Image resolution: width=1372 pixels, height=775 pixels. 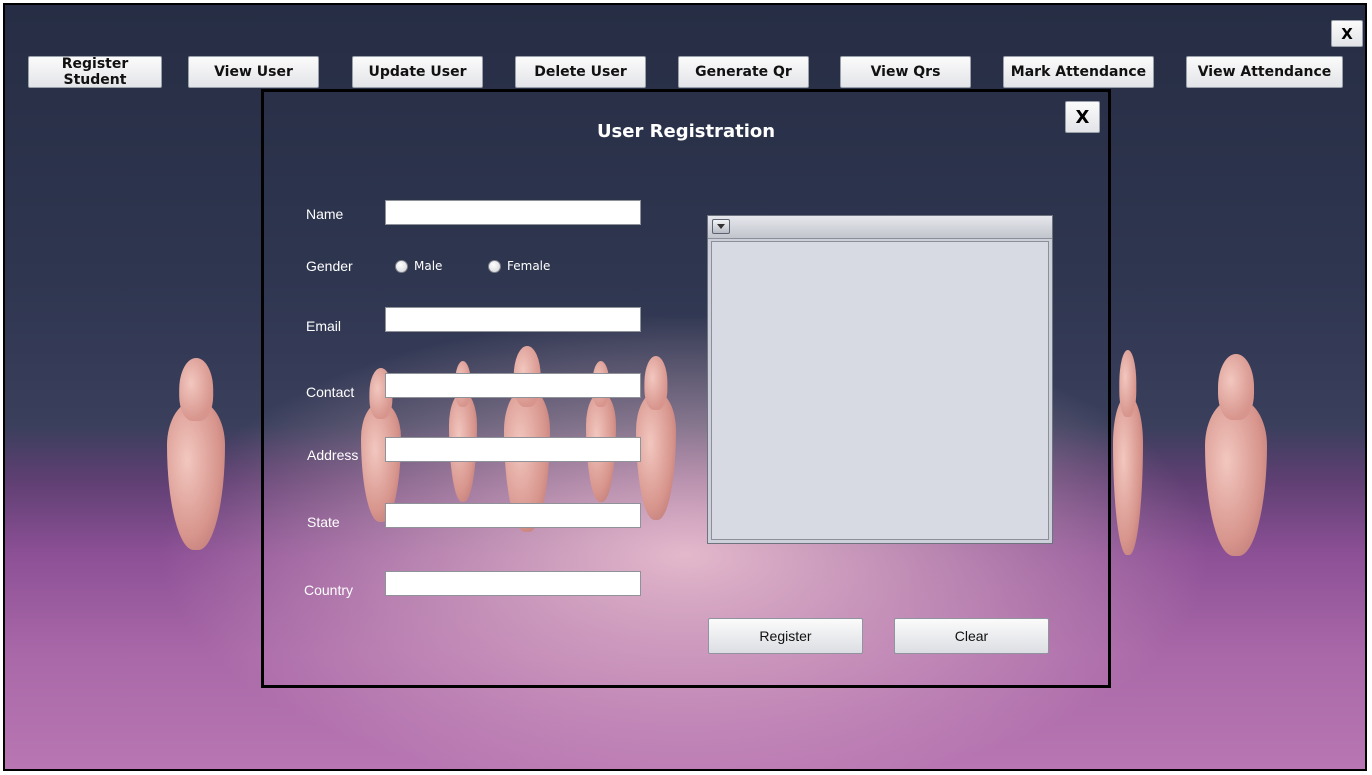 What do you see at coordinates (330, 392) in the screenshot?
I see `contact-label: Contact` at bounding box center [330, 392].